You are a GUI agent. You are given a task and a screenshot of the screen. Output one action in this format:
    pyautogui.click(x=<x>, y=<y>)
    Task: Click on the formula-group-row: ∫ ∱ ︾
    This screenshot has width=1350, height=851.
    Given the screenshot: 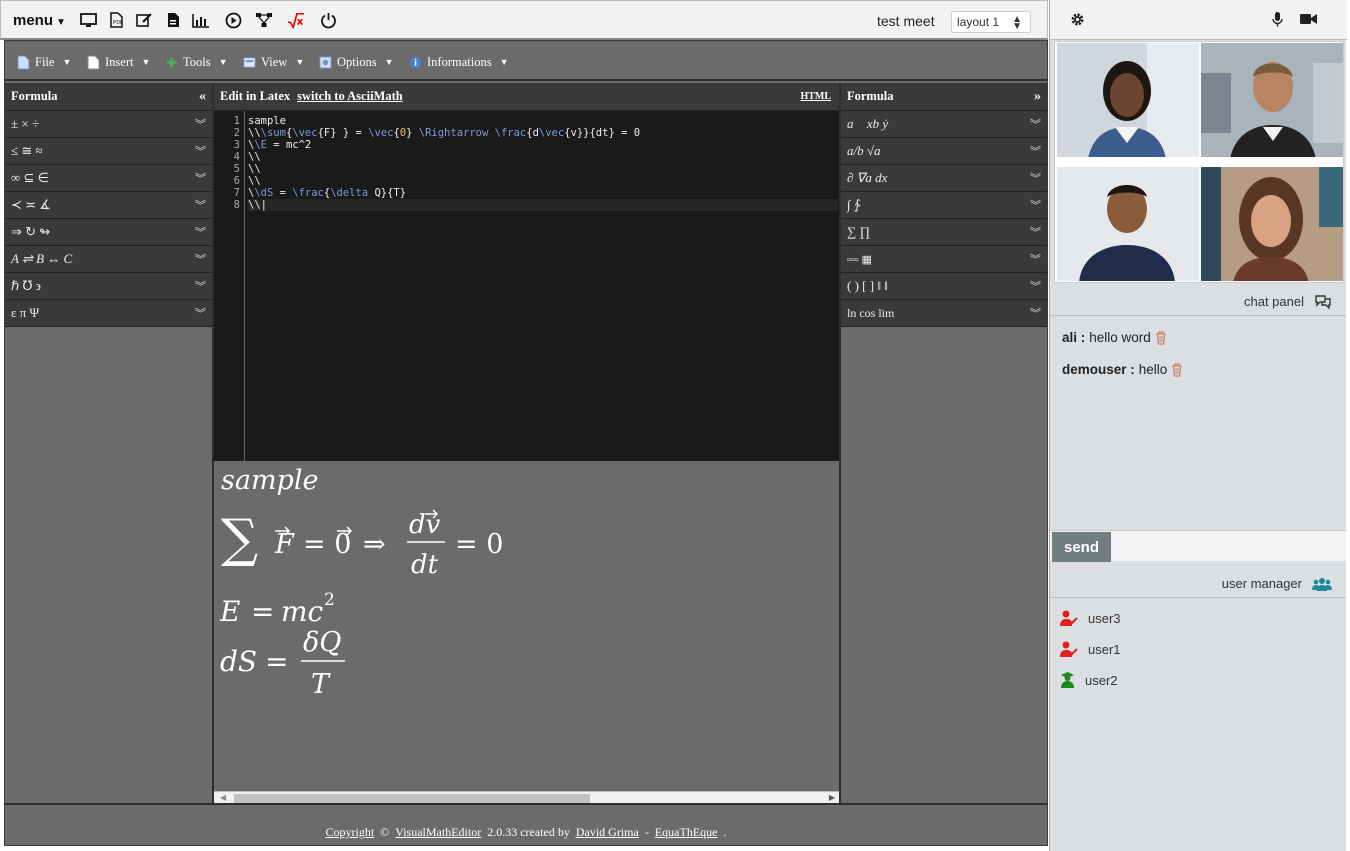 What is the action you would take?
    pyautogui.click(x=944, y=205)
    